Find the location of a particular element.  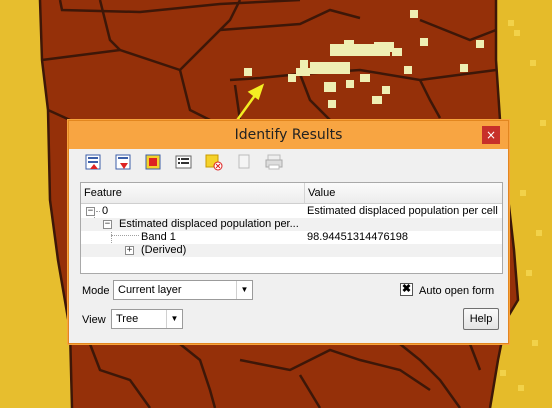

feature-cell: 0 is located at coordinates (105, 211).